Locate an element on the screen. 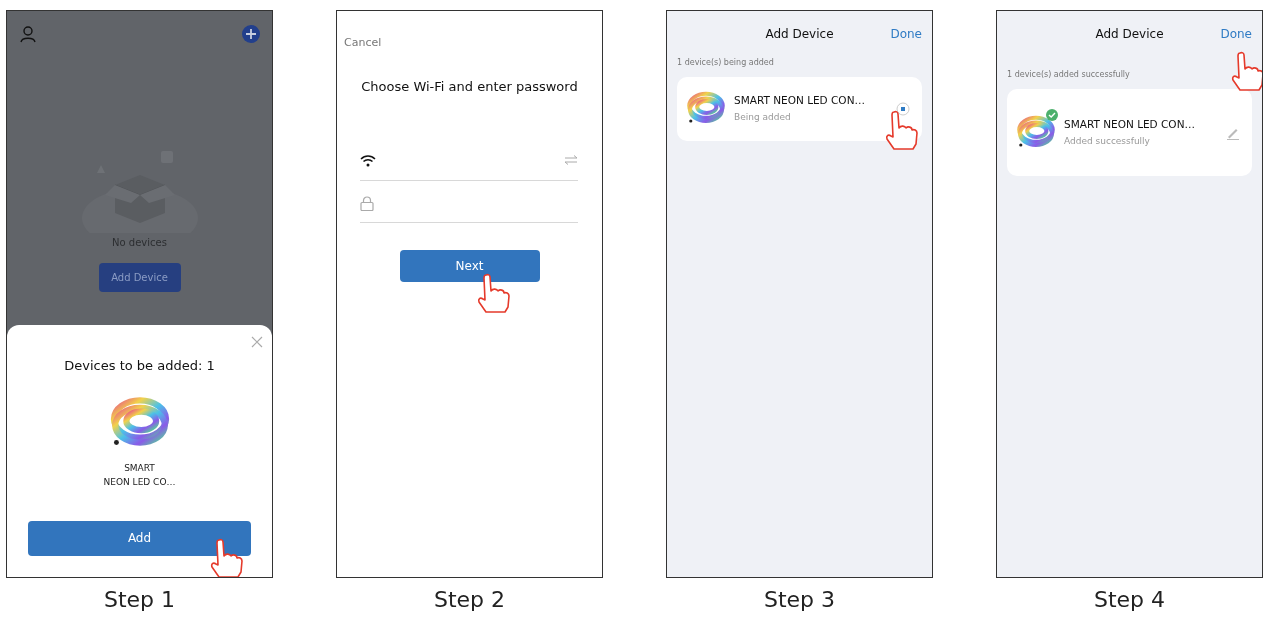  step-caption: Step 4 is located at coordinates (1129, 600).